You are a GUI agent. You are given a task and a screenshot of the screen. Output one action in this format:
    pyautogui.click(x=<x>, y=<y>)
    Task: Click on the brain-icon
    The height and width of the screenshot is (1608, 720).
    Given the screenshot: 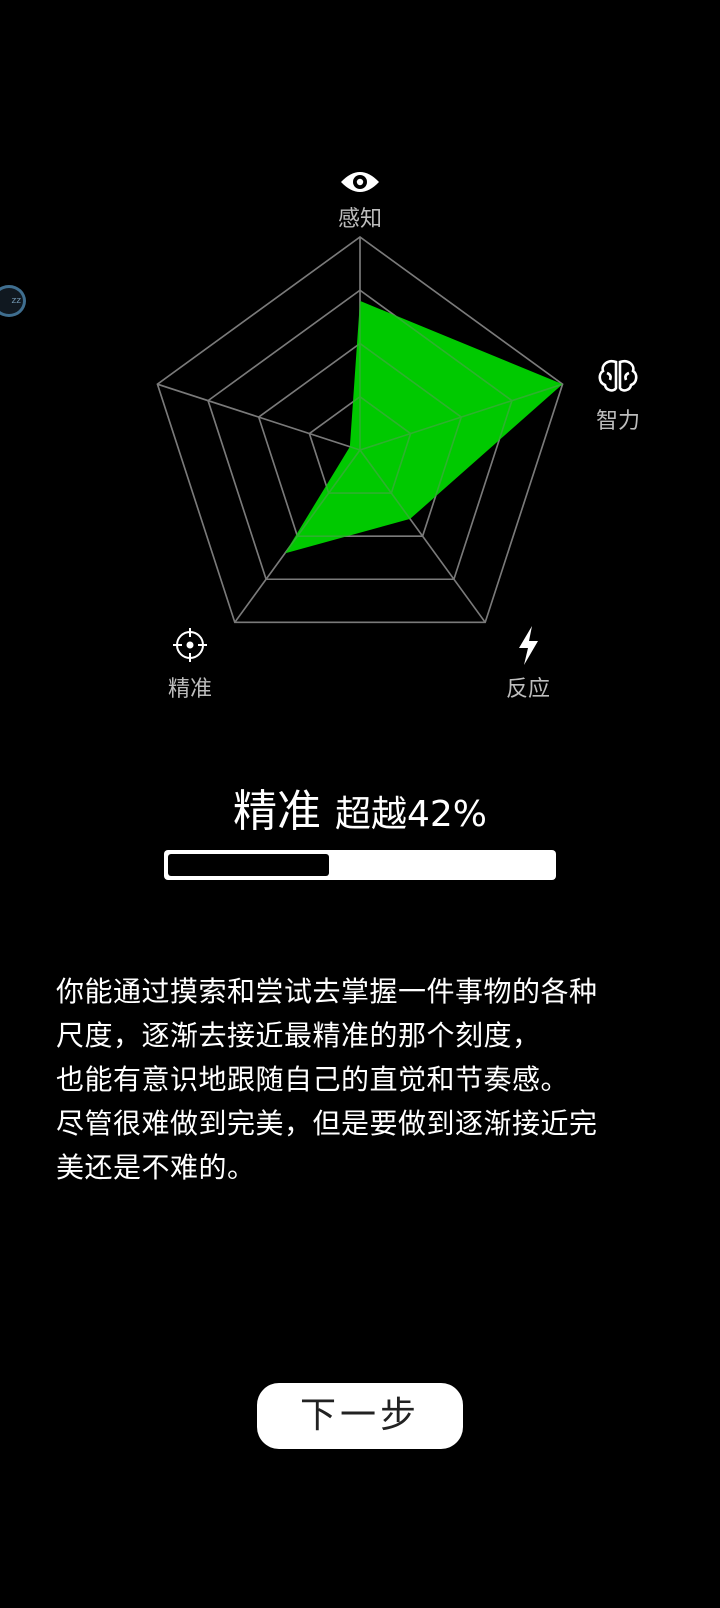 What is the action you would take?
    pyautogui.click(x=618, y=375)
    